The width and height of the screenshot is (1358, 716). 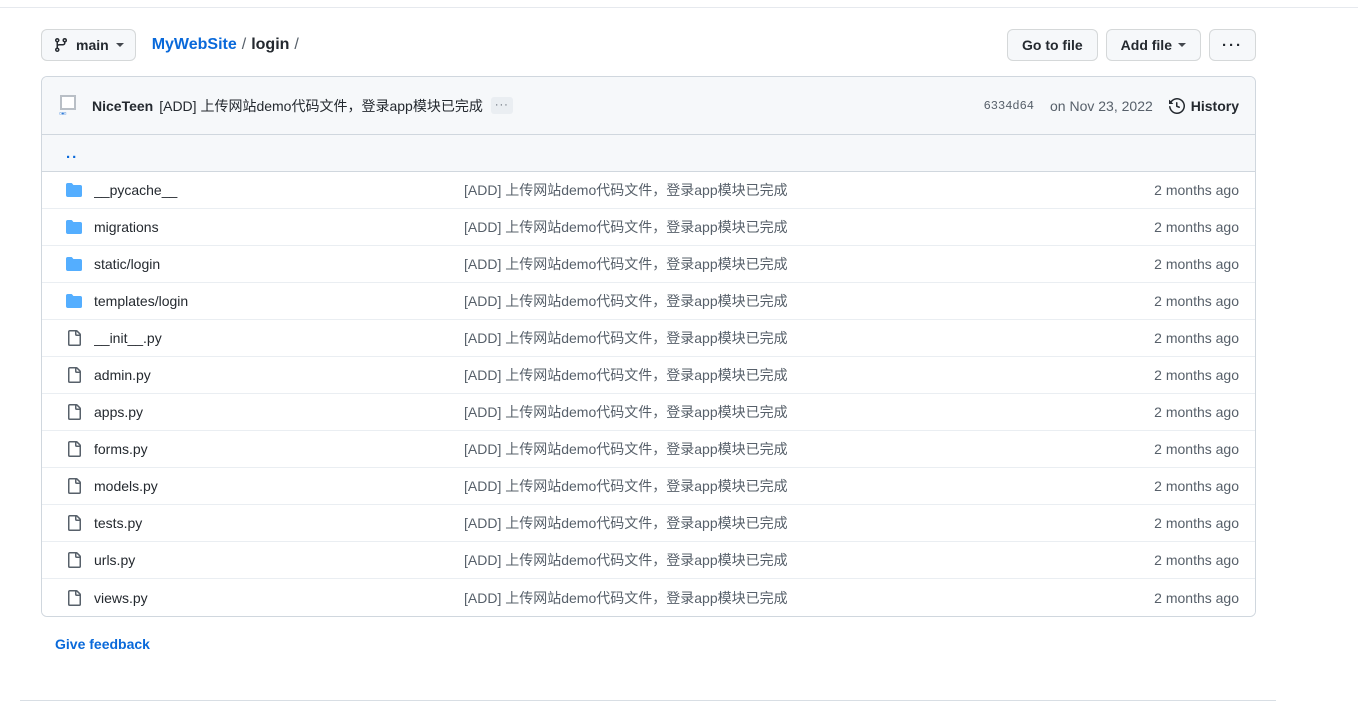 I want to click on top-divider, so click(x=679, y=7).